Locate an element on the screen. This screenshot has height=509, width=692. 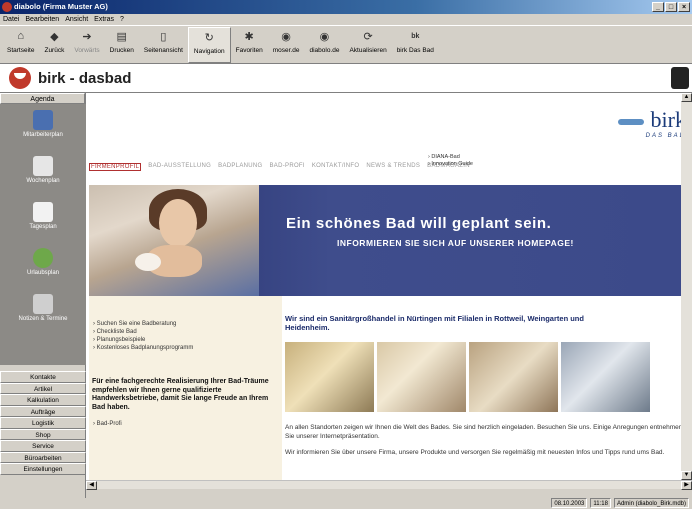
diabolo-logo-icon is located at coordinates (20, 78).